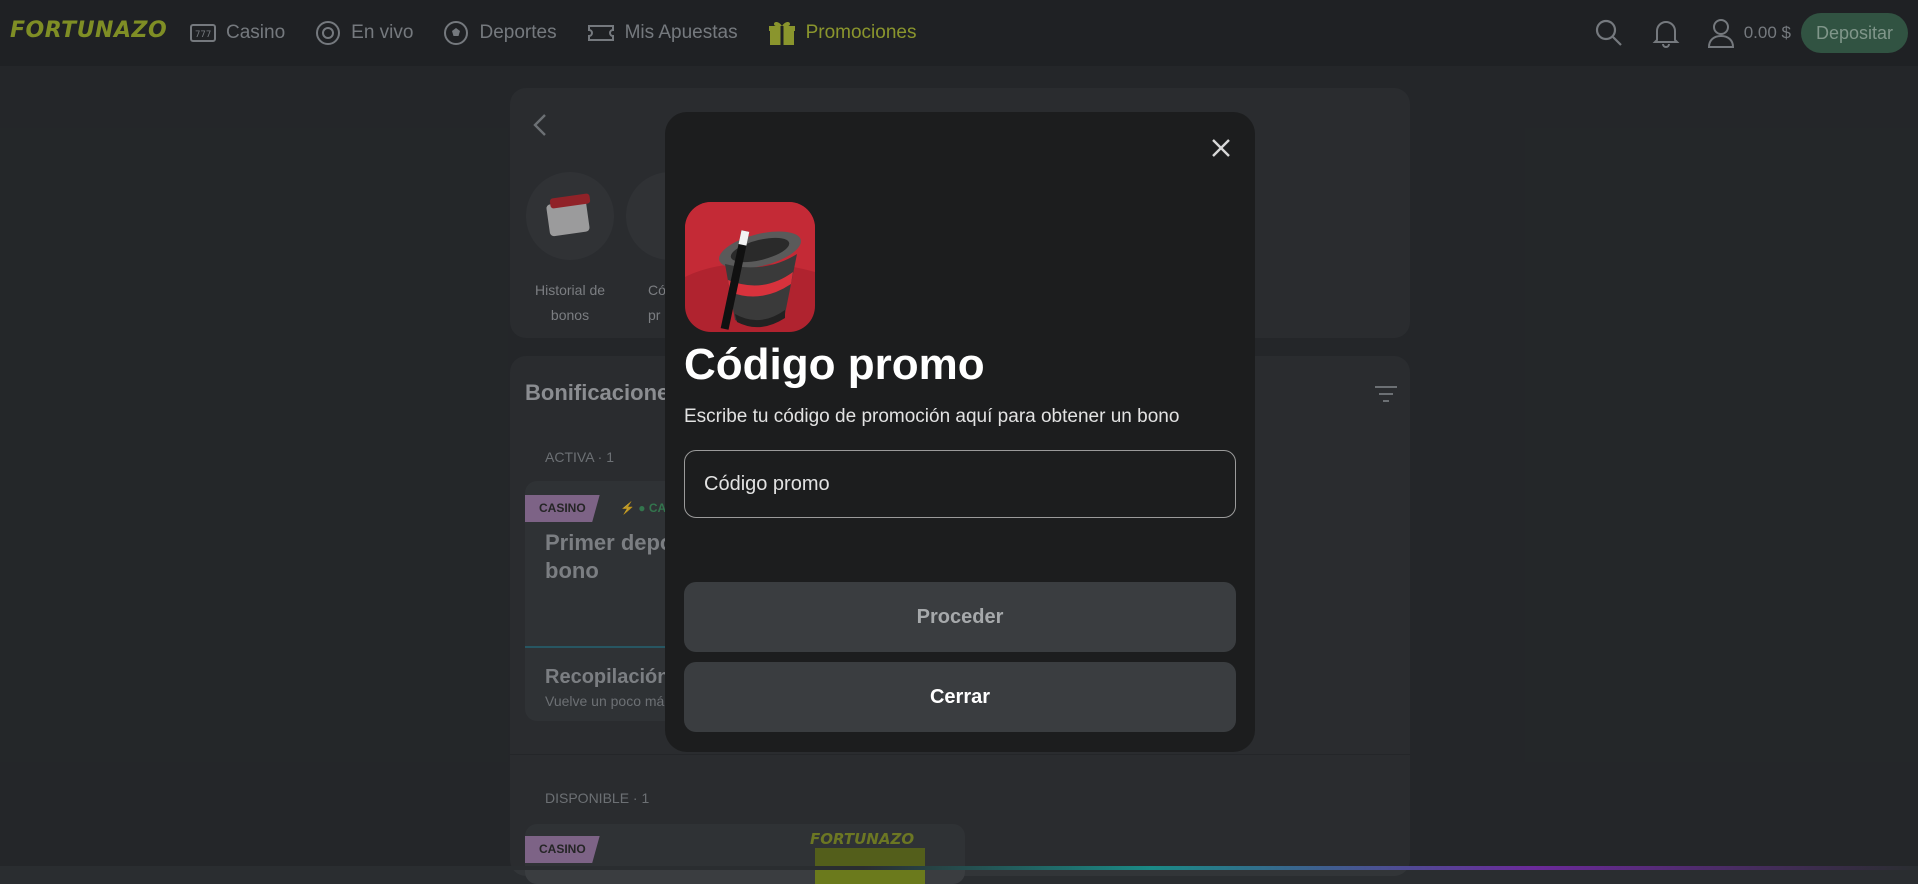  Describe the element at coordinates (834, 364) in the screenshot. I see `modal-title: Código promo` at that location.